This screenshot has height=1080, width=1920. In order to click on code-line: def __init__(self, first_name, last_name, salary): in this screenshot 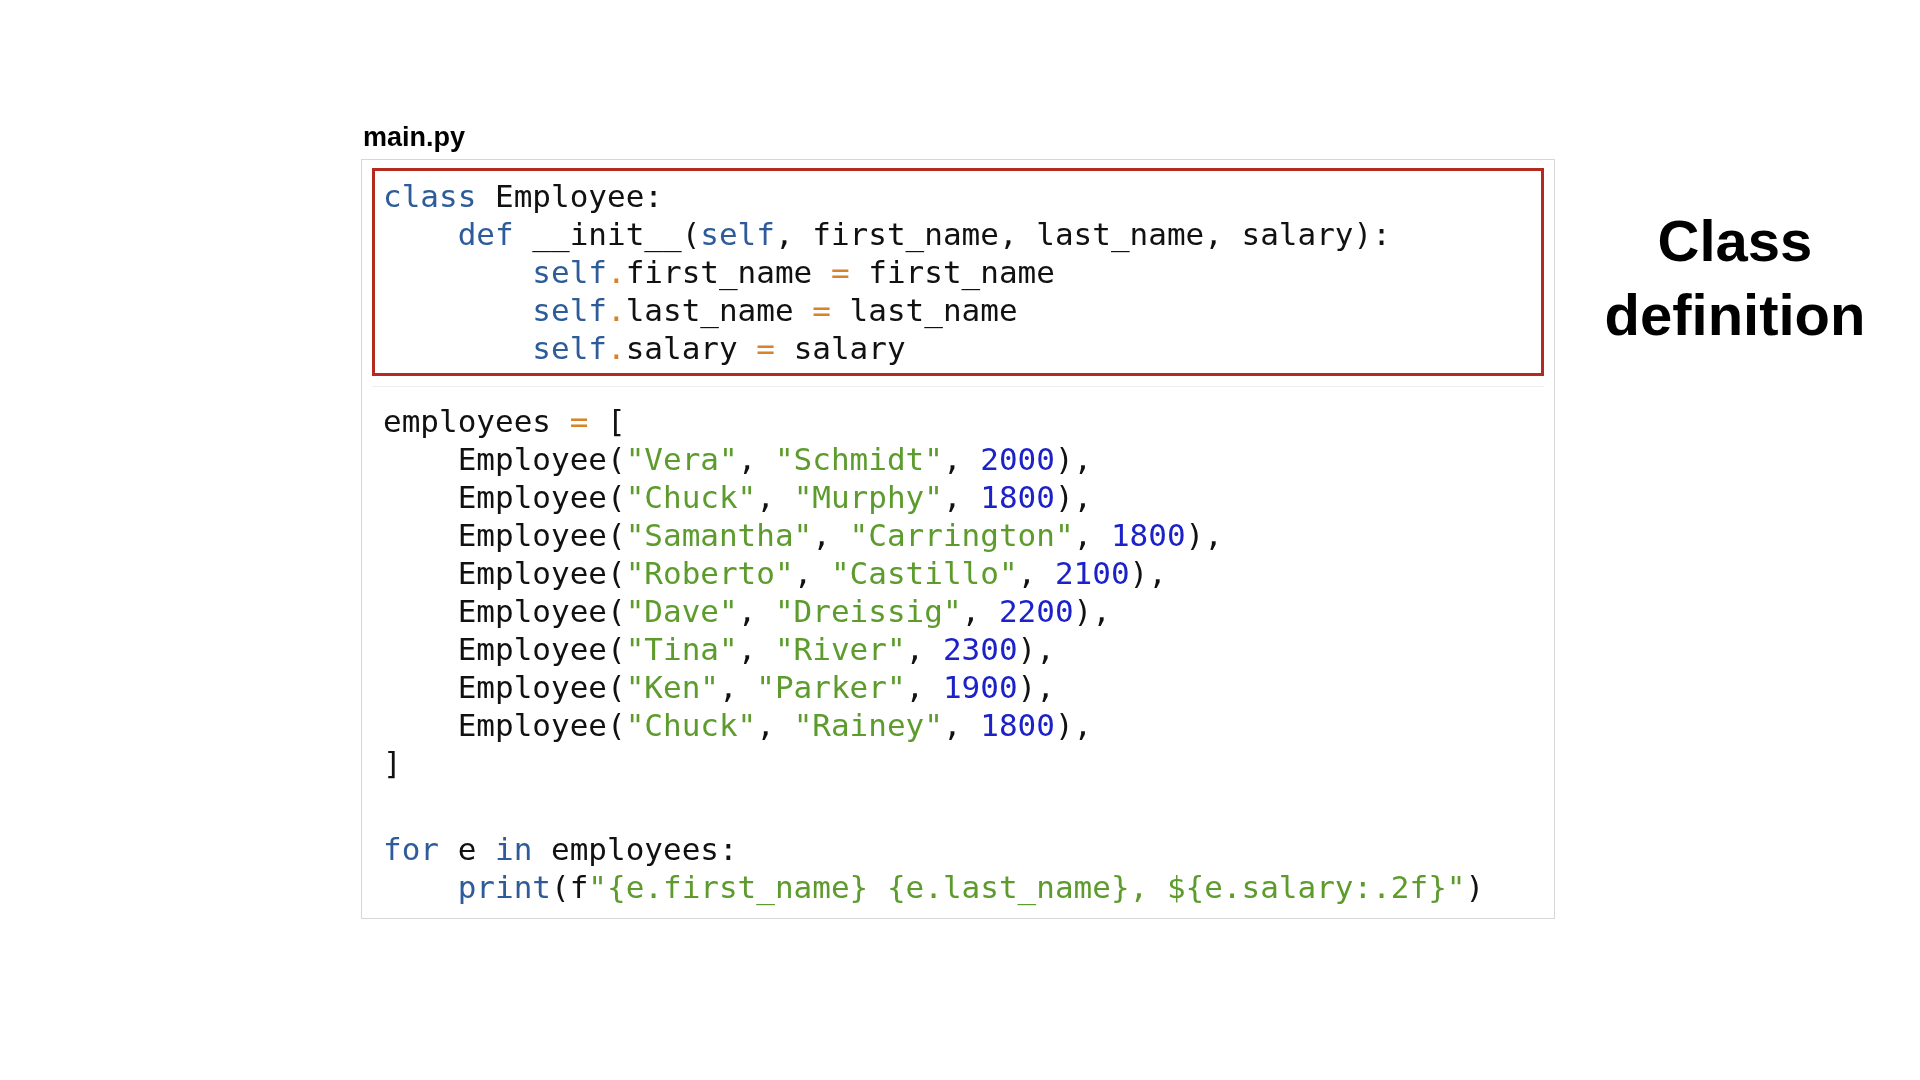, I will do `click(923, 234)`.